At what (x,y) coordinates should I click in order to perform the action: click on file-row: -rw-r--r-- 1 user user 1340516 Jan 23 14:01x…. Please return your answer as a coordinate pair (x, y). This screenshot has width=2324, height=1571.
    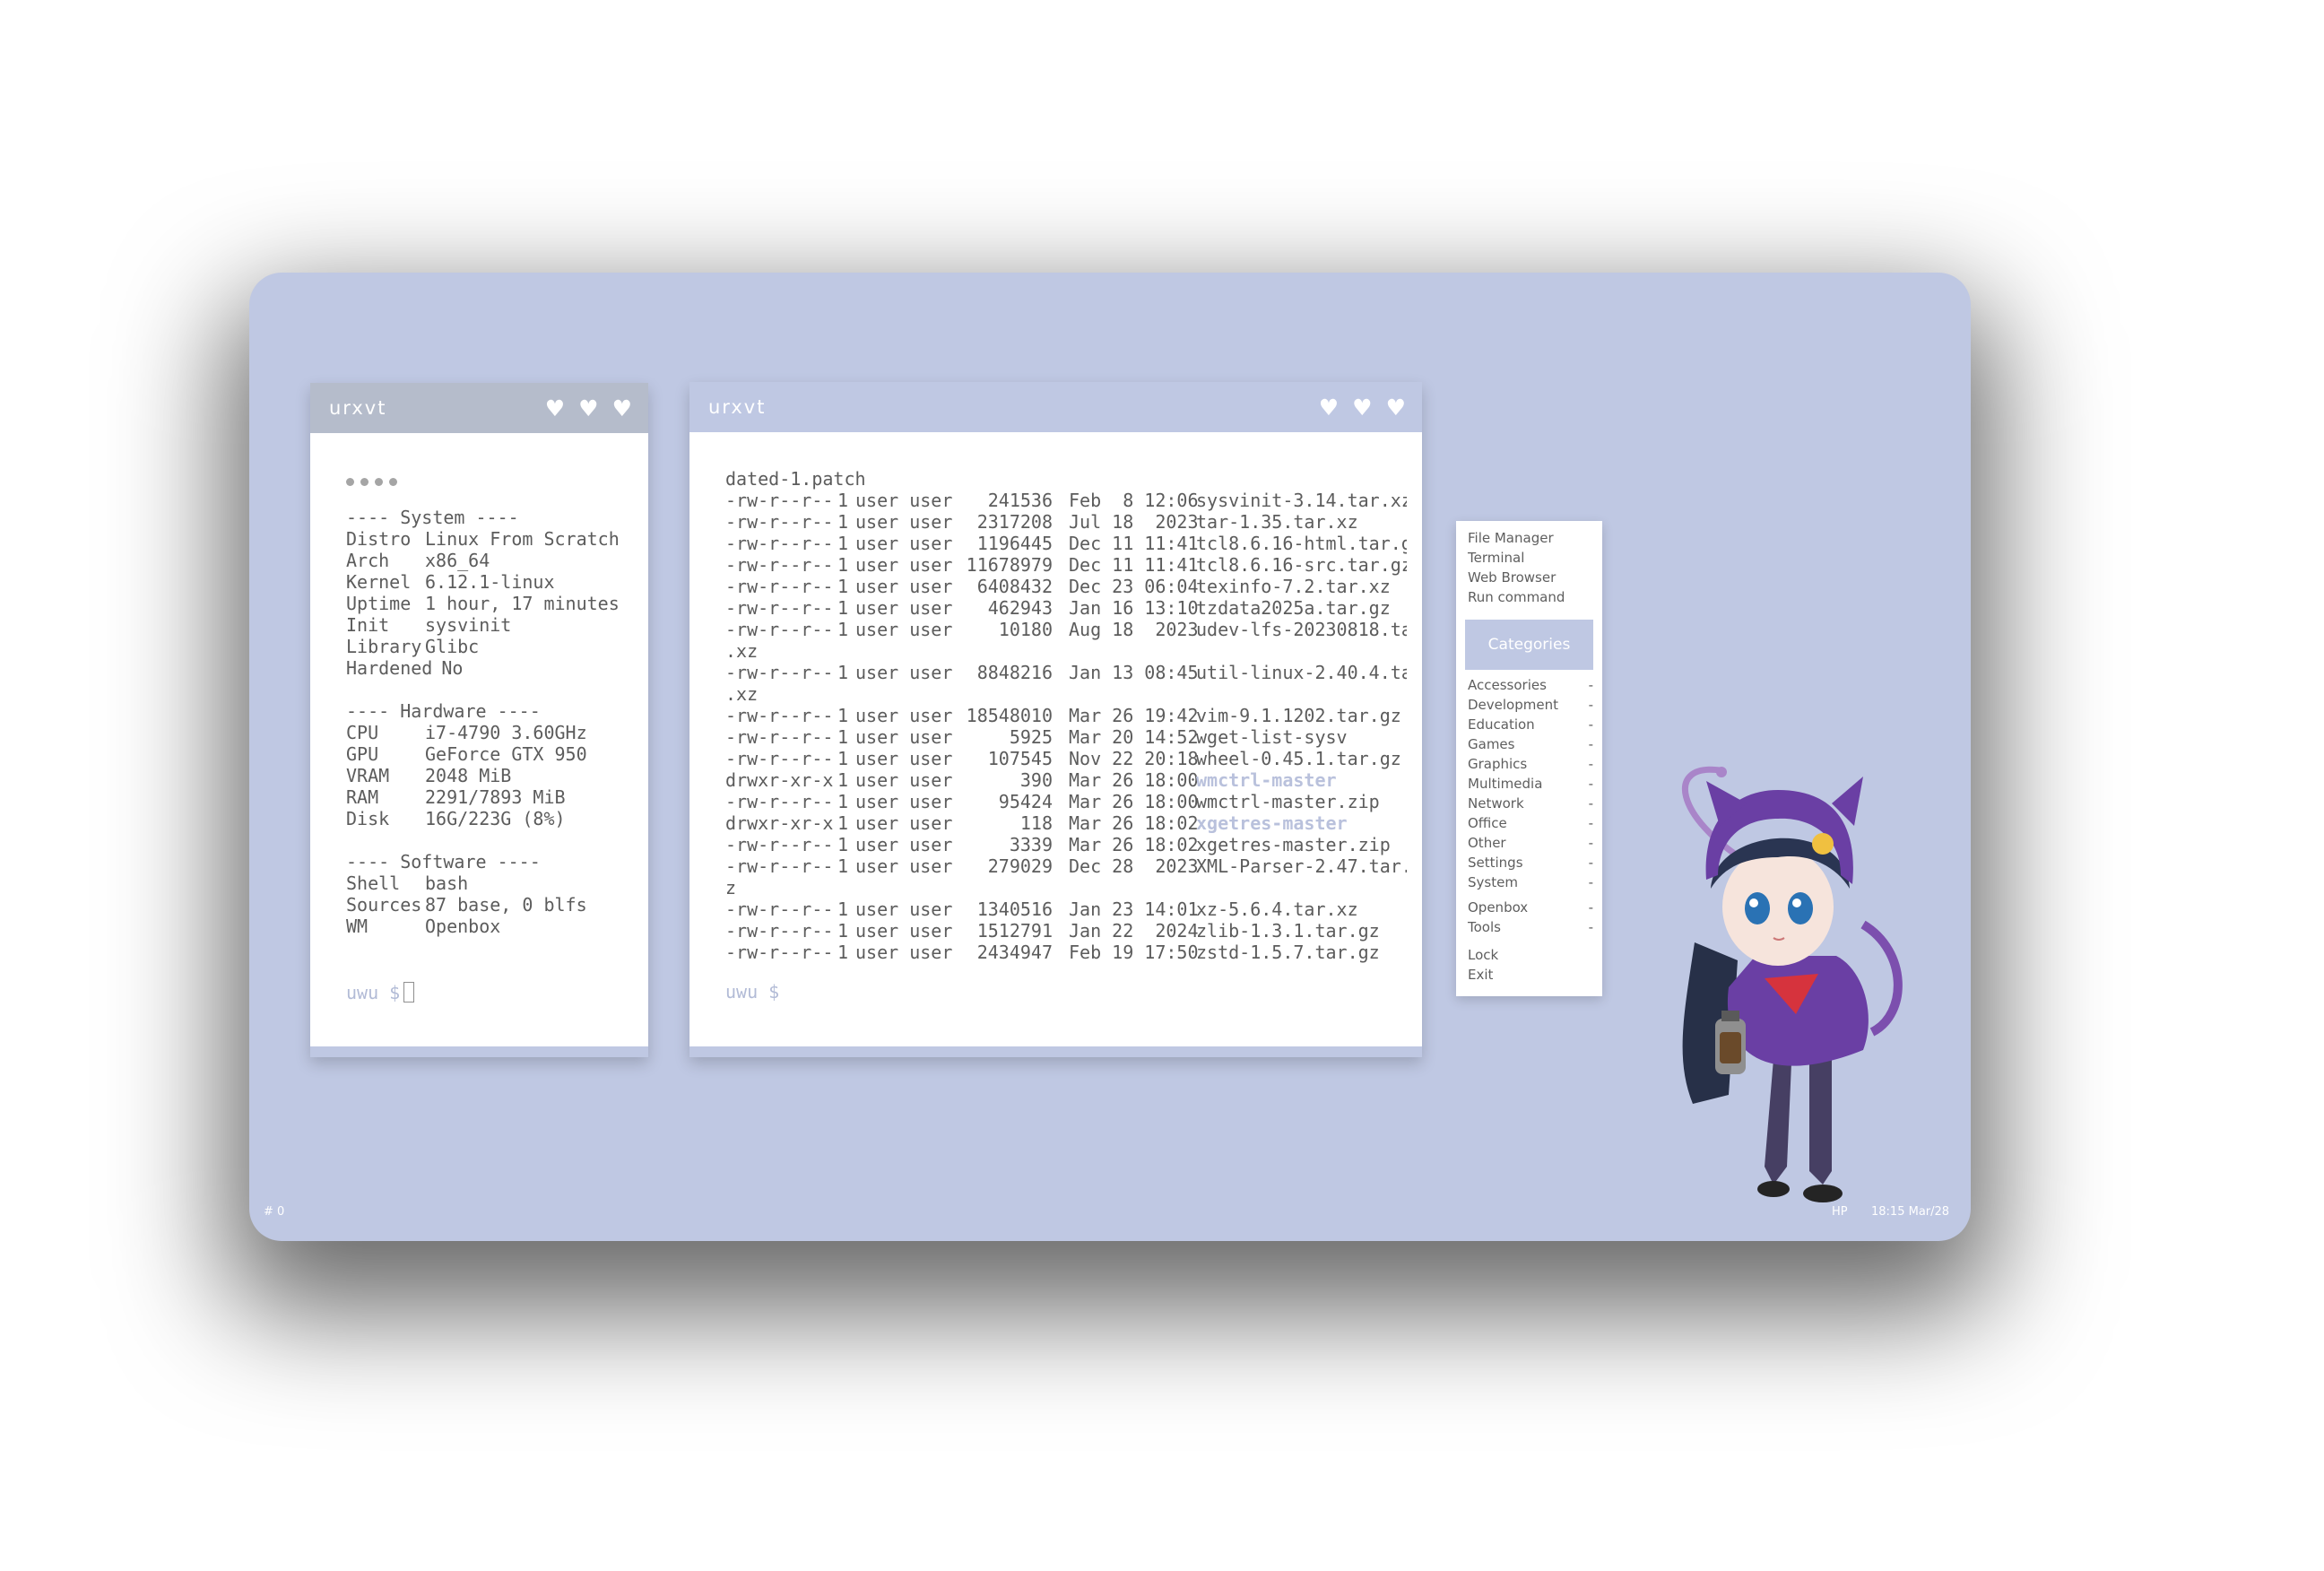
    Looking at the image, I should click on (1066, 909).